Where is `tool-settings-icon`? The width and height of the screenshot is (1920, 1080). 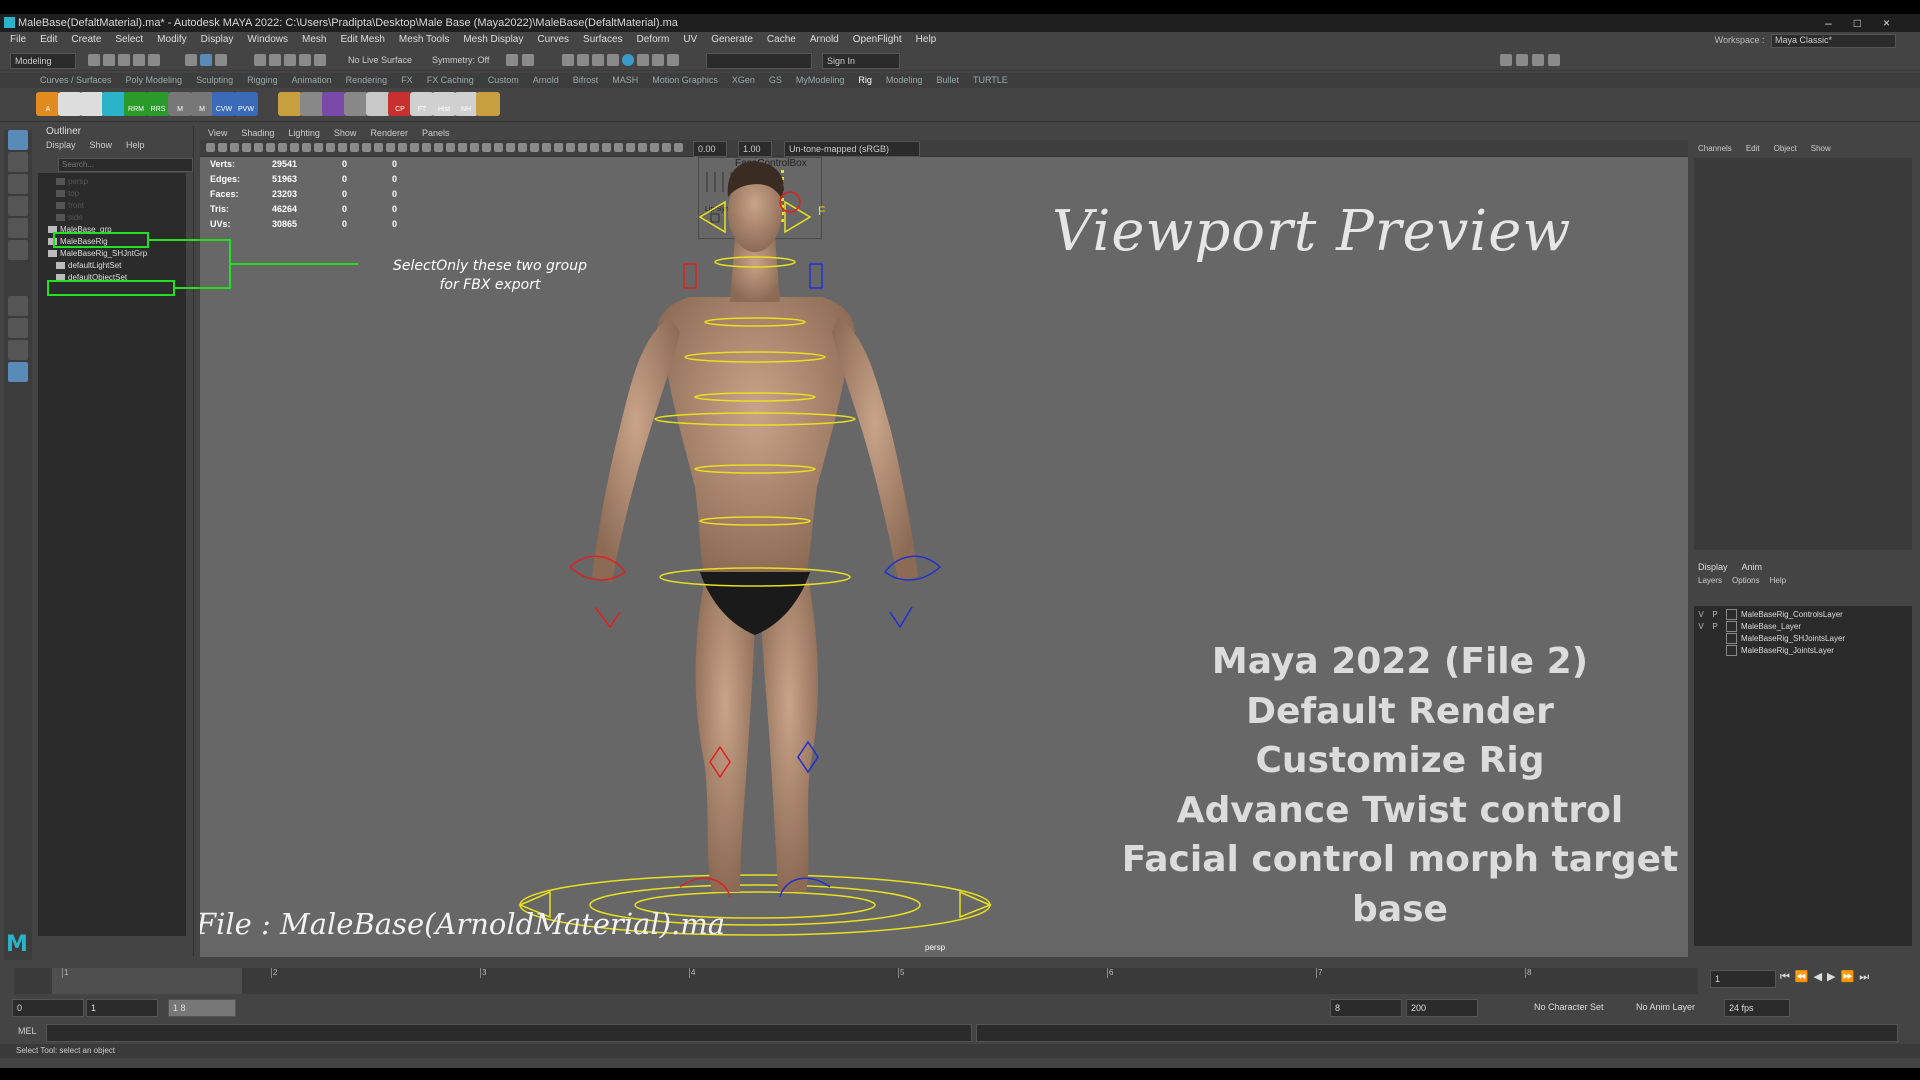
tool-settings-icon is located at coordinates (1538, 60).